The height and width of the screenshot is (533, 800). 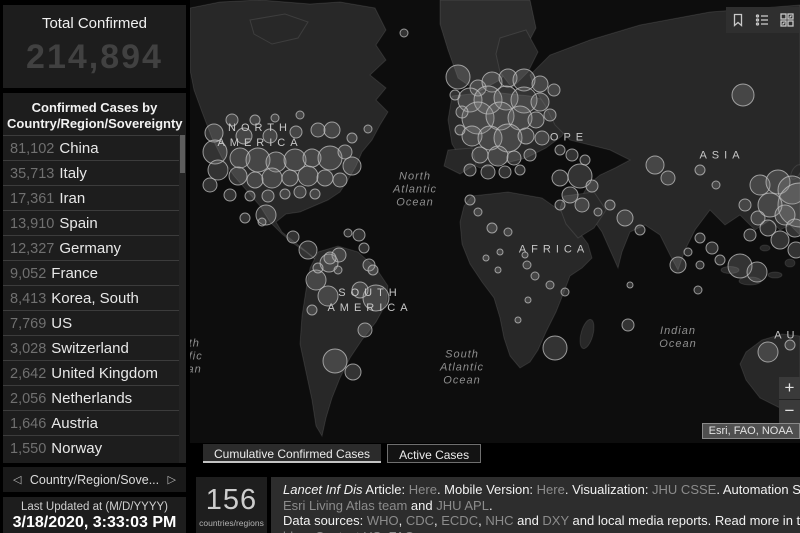 I want to click on link: ECDC, so click(x=459, y=520).